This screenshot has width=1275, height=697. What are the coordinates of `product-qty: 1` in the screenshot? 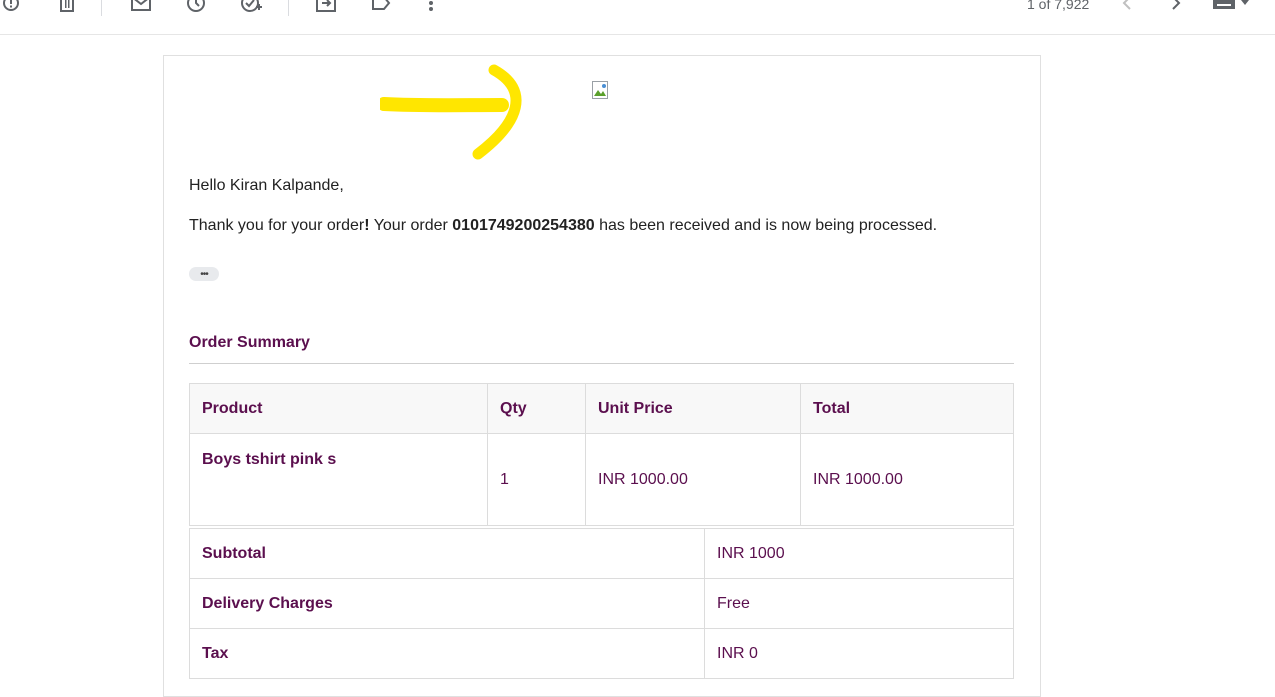 It's located at (536, 479).